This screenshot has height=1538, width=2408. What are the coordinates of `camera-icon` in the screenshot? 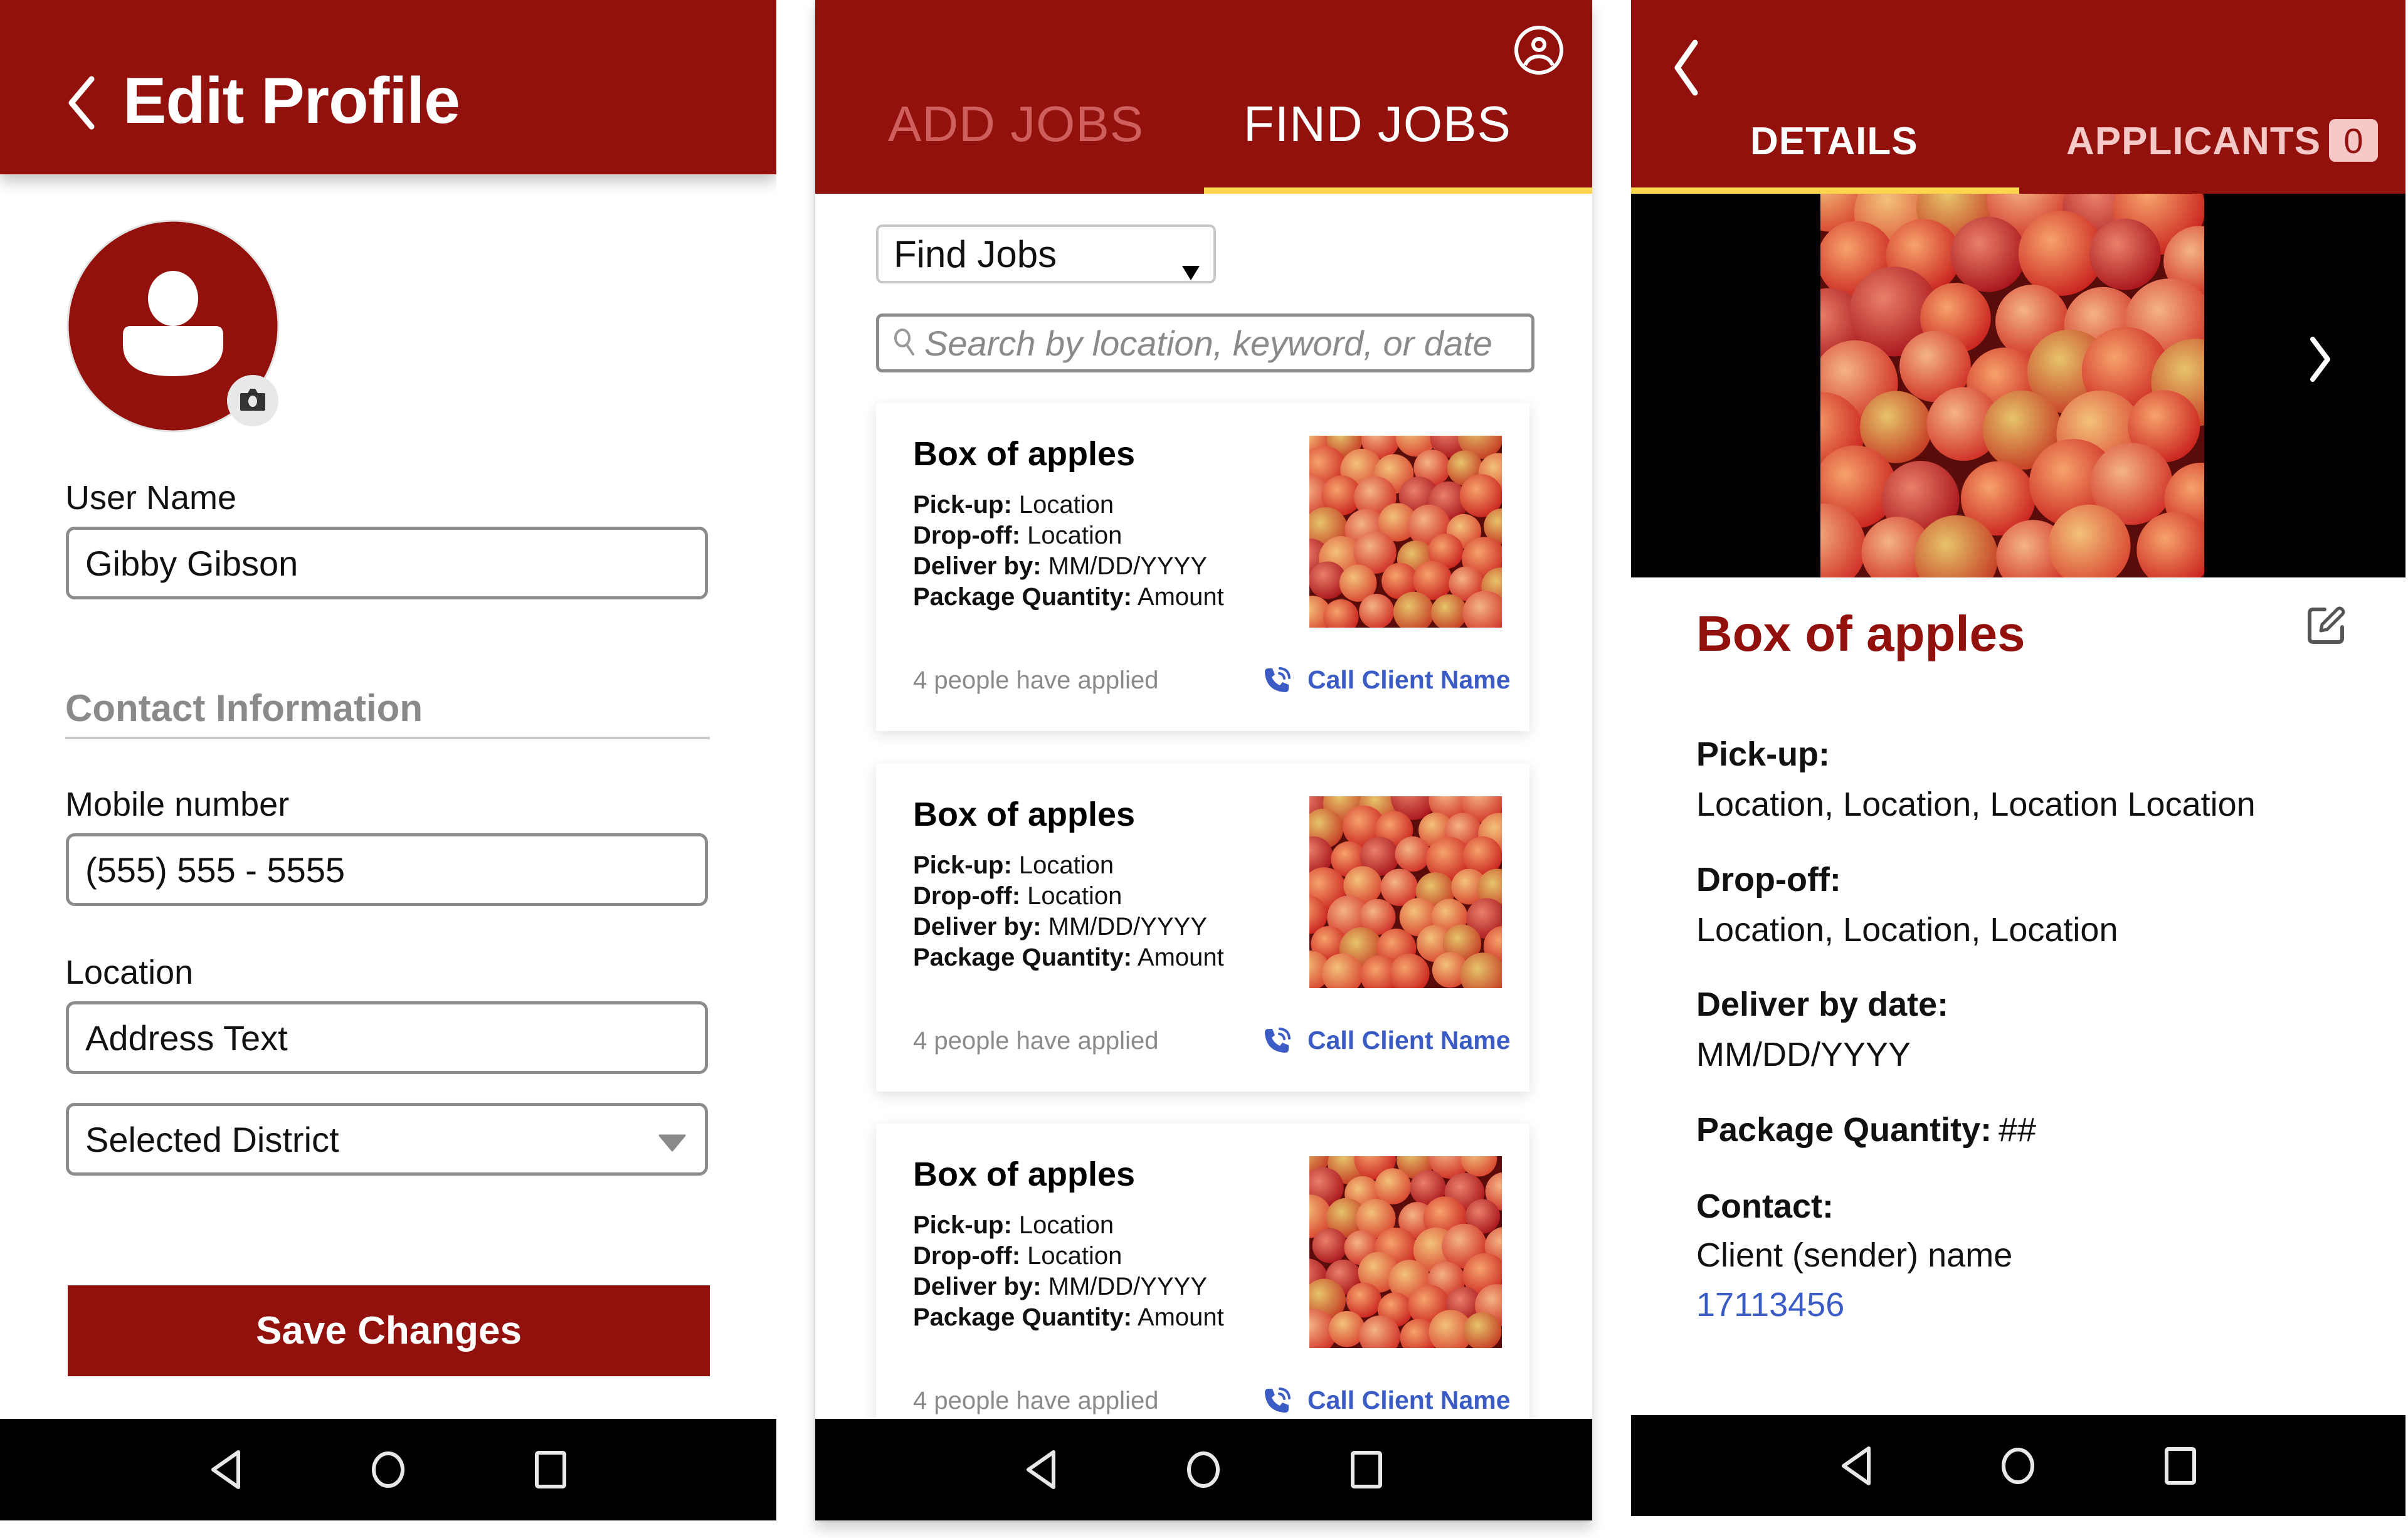 It's located at (253, 401).